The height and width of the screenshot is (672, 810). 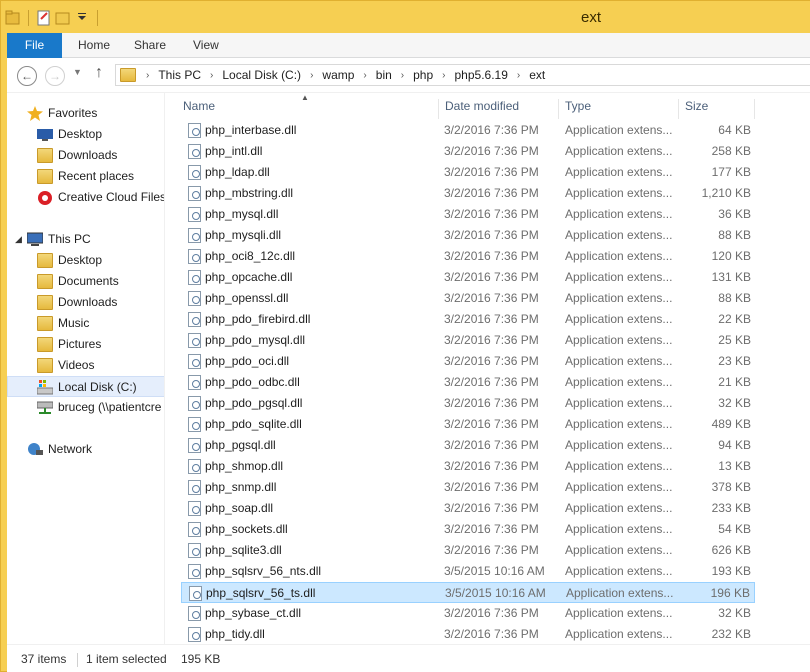 What do you see at coordinates (734, 382) in the screenshot?
I see `file-size: 21 KB` at bounding box center [734, 382].